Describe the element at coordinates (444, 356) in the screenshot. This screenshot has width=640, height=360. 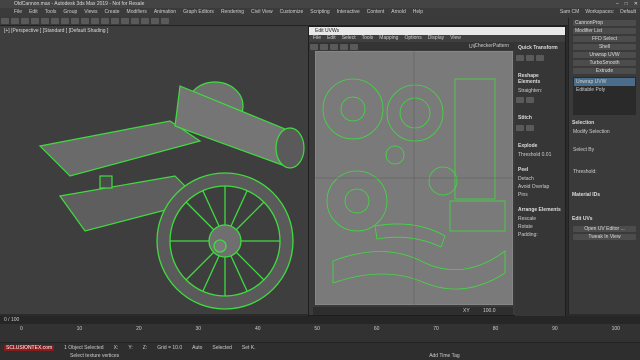
I see `add-time-tag-button: Add Time Tag` at that location.